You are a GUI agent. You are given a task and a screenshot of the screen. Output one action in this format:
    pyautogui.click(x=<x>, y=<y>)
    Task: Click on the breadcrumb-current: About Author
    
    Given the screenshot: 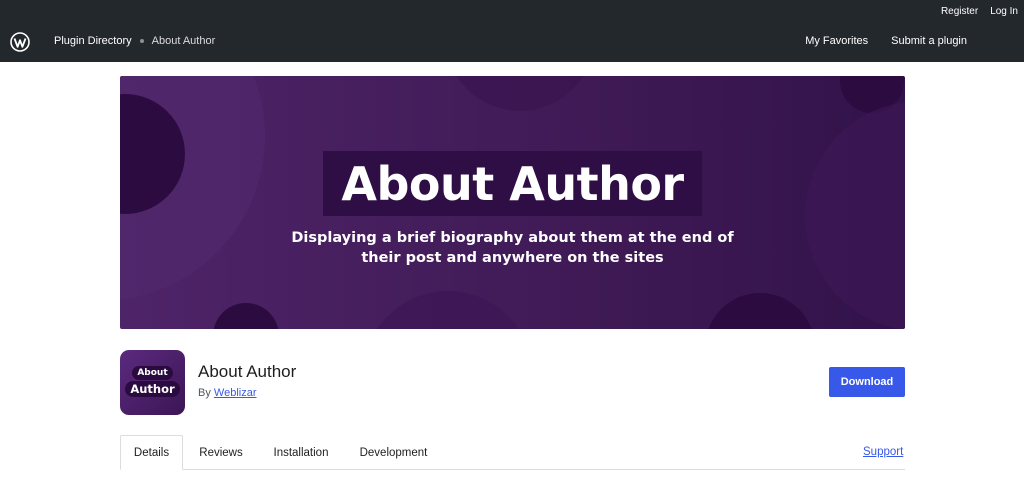 What is the action you would take?
    pyautogui.click(x=183, y=41)
    